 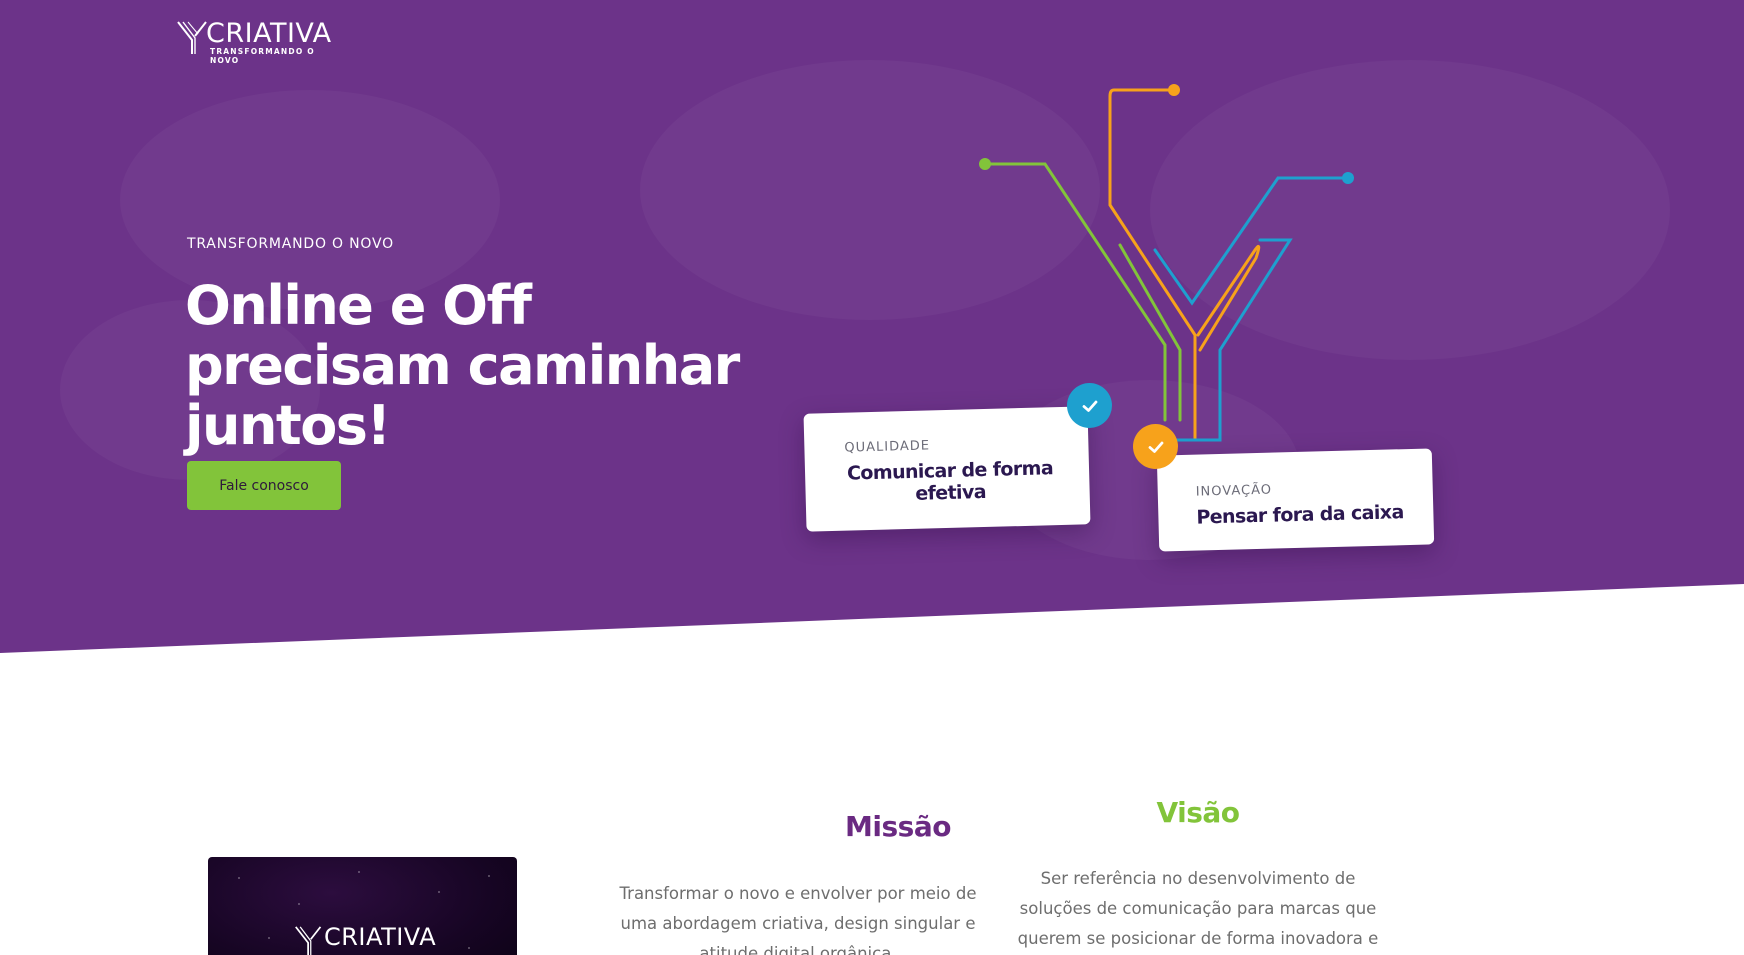 I want to click on check-badge-orange, so click(x=1155, y=446).